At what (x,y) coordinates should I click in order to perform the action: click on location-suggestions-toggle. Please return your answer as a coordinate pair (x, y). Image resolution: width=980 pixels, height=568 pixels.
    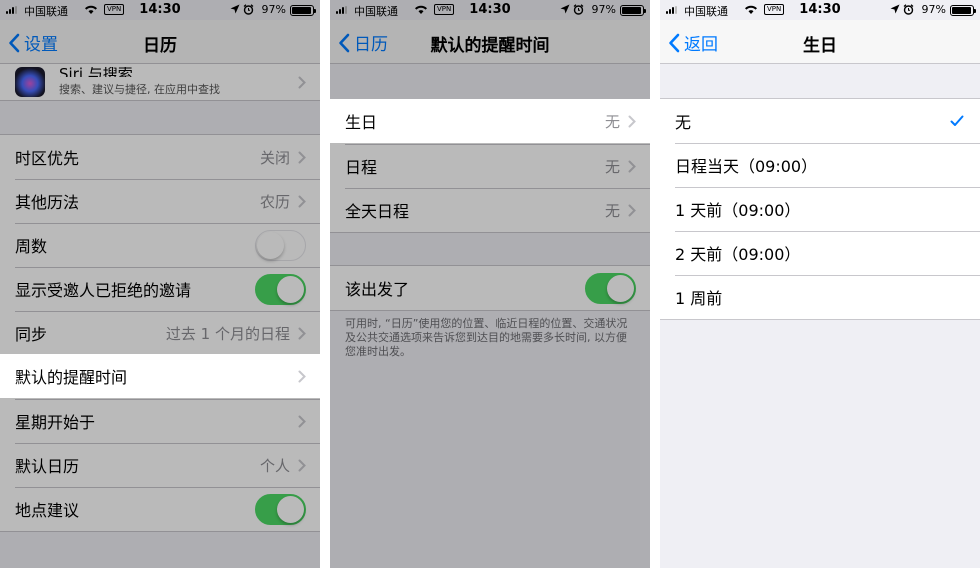
    Looking at the image, I should click on (280, 509).